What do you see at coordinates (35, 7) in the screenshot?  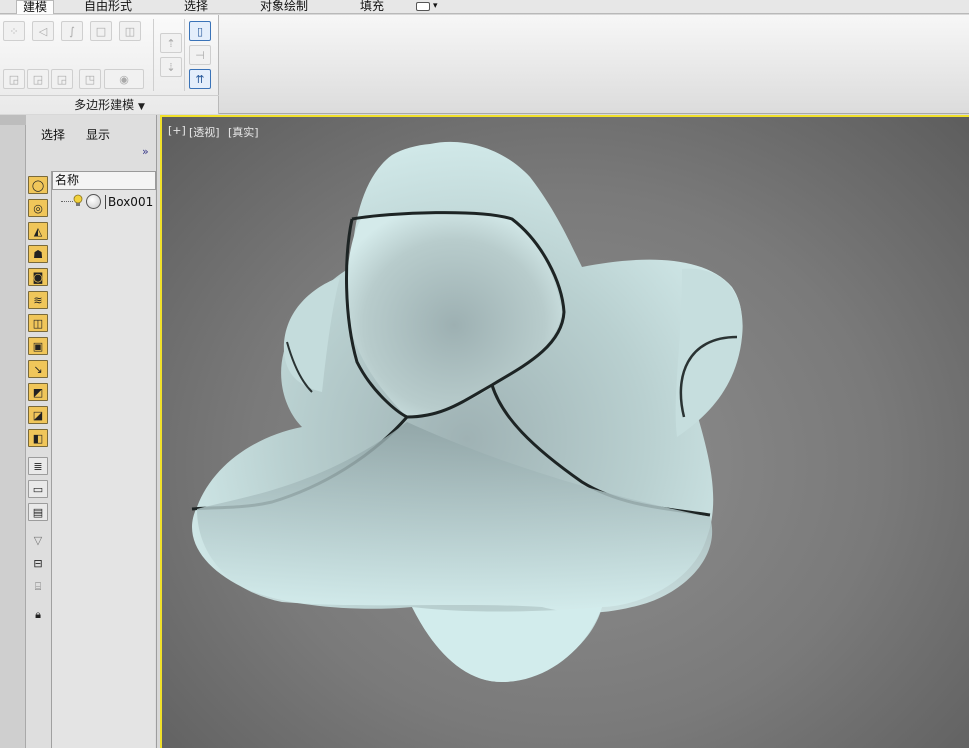 I see `tab-modeling: 建模` at bounding box center [35, 7].